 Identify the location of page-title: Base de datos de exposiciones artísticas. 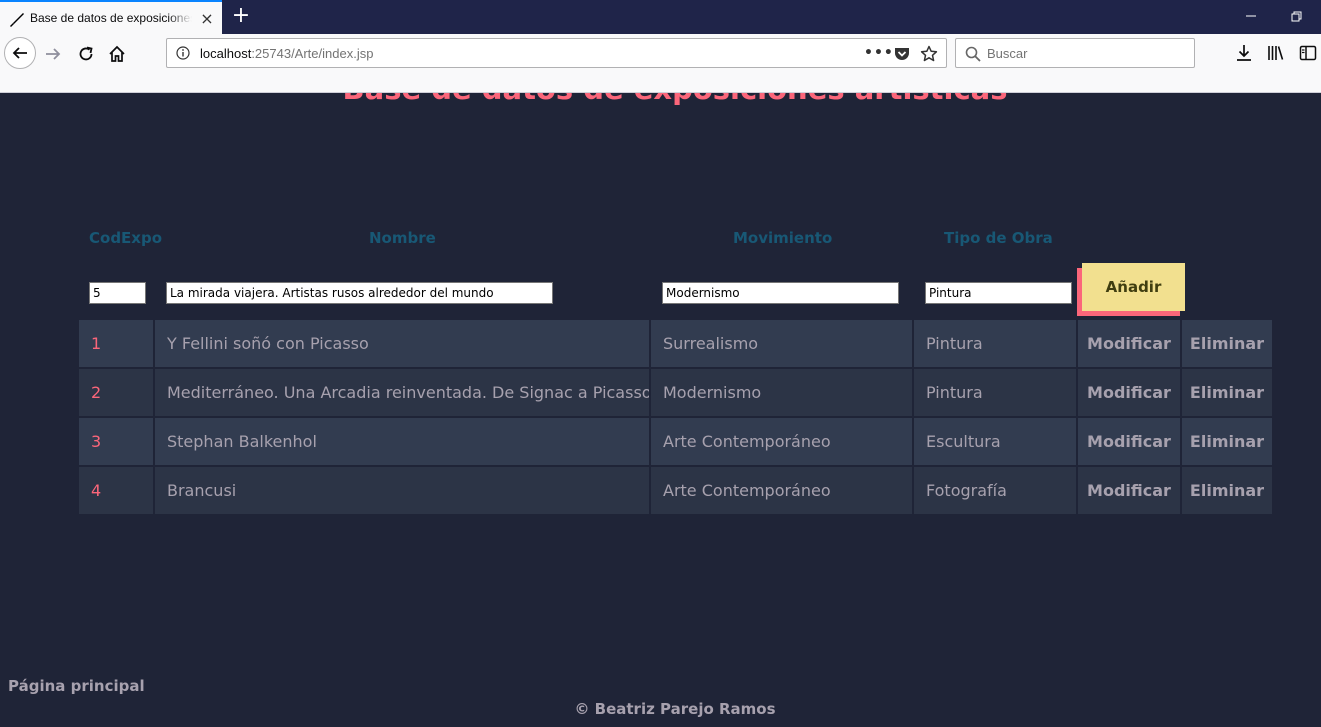
(660, 99).